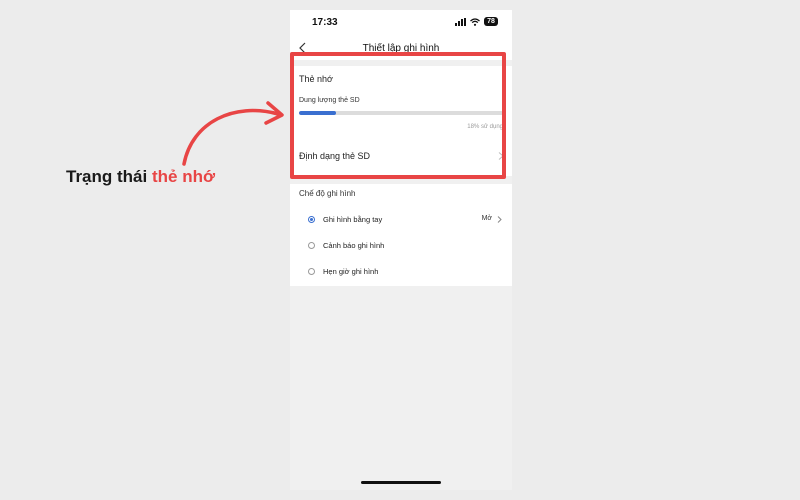 The width and height of the screenshot is (800, 500). Describe the element at coordinates (327, 193) in the screenshot. I see `record-mode-title: Chế độ ghi hình` at that location.